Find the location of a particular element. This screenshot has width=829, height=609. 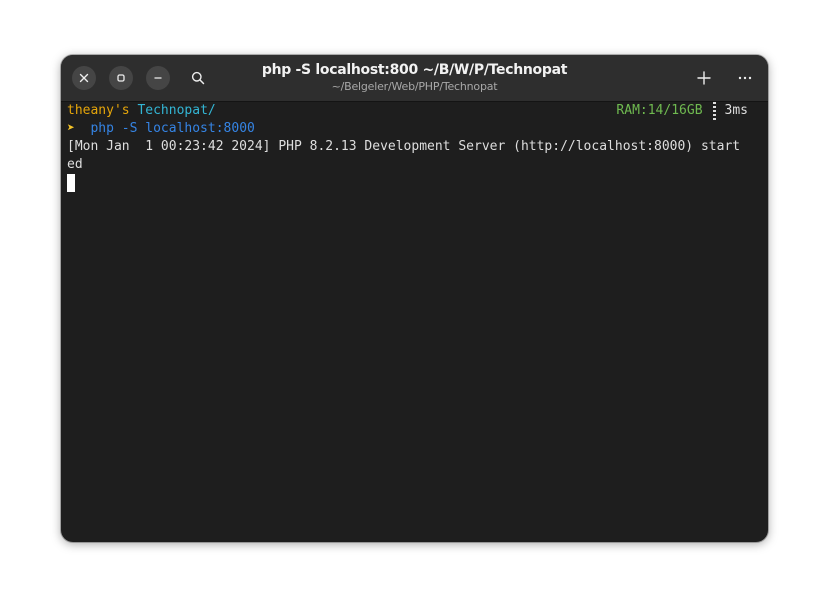

ram-indicator: RAM:14/16GB is located at coordinates (659, 110).